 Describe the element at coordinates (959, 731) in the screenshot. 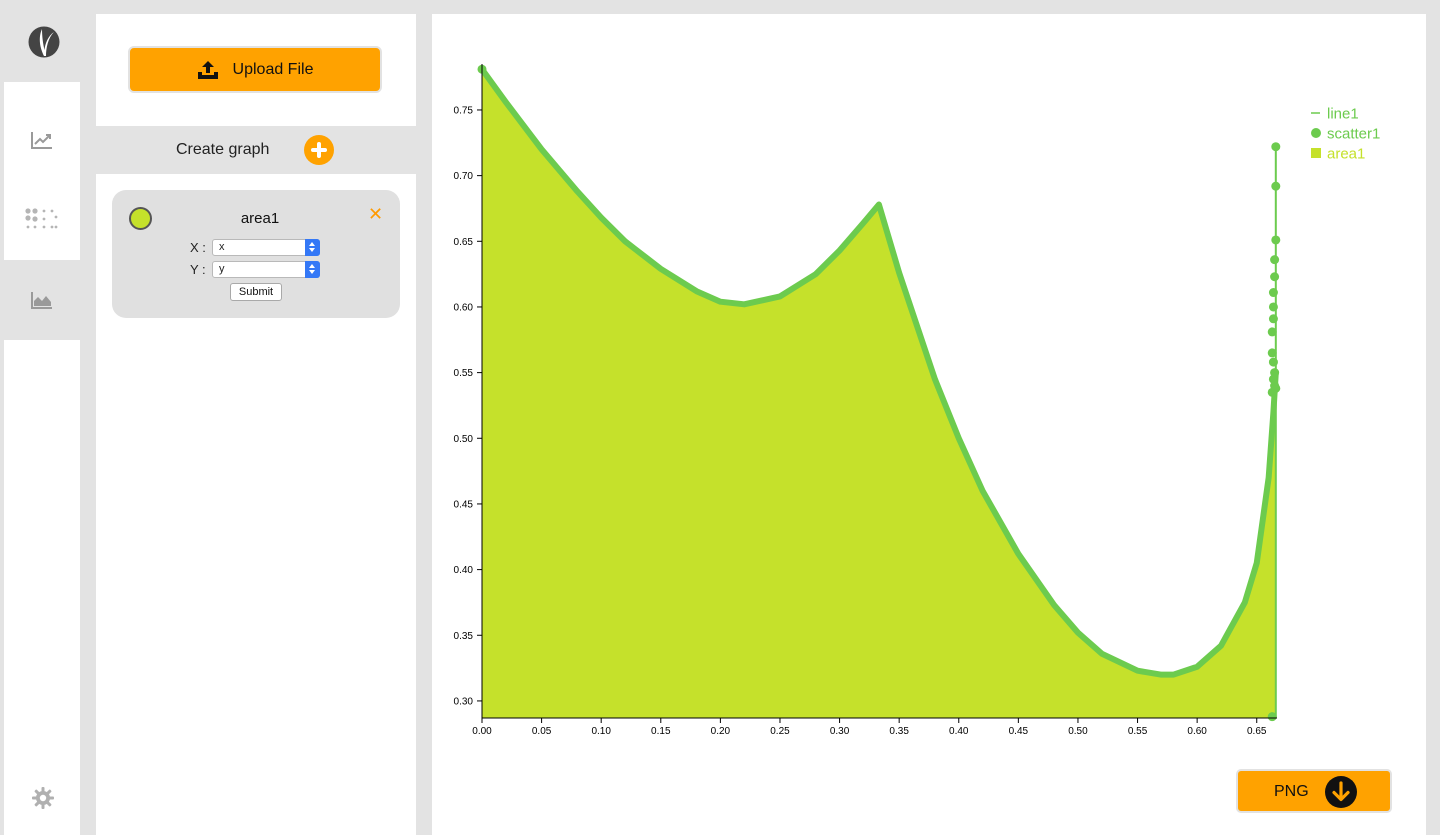

I see `x-tick-label: 0.40` at that location.